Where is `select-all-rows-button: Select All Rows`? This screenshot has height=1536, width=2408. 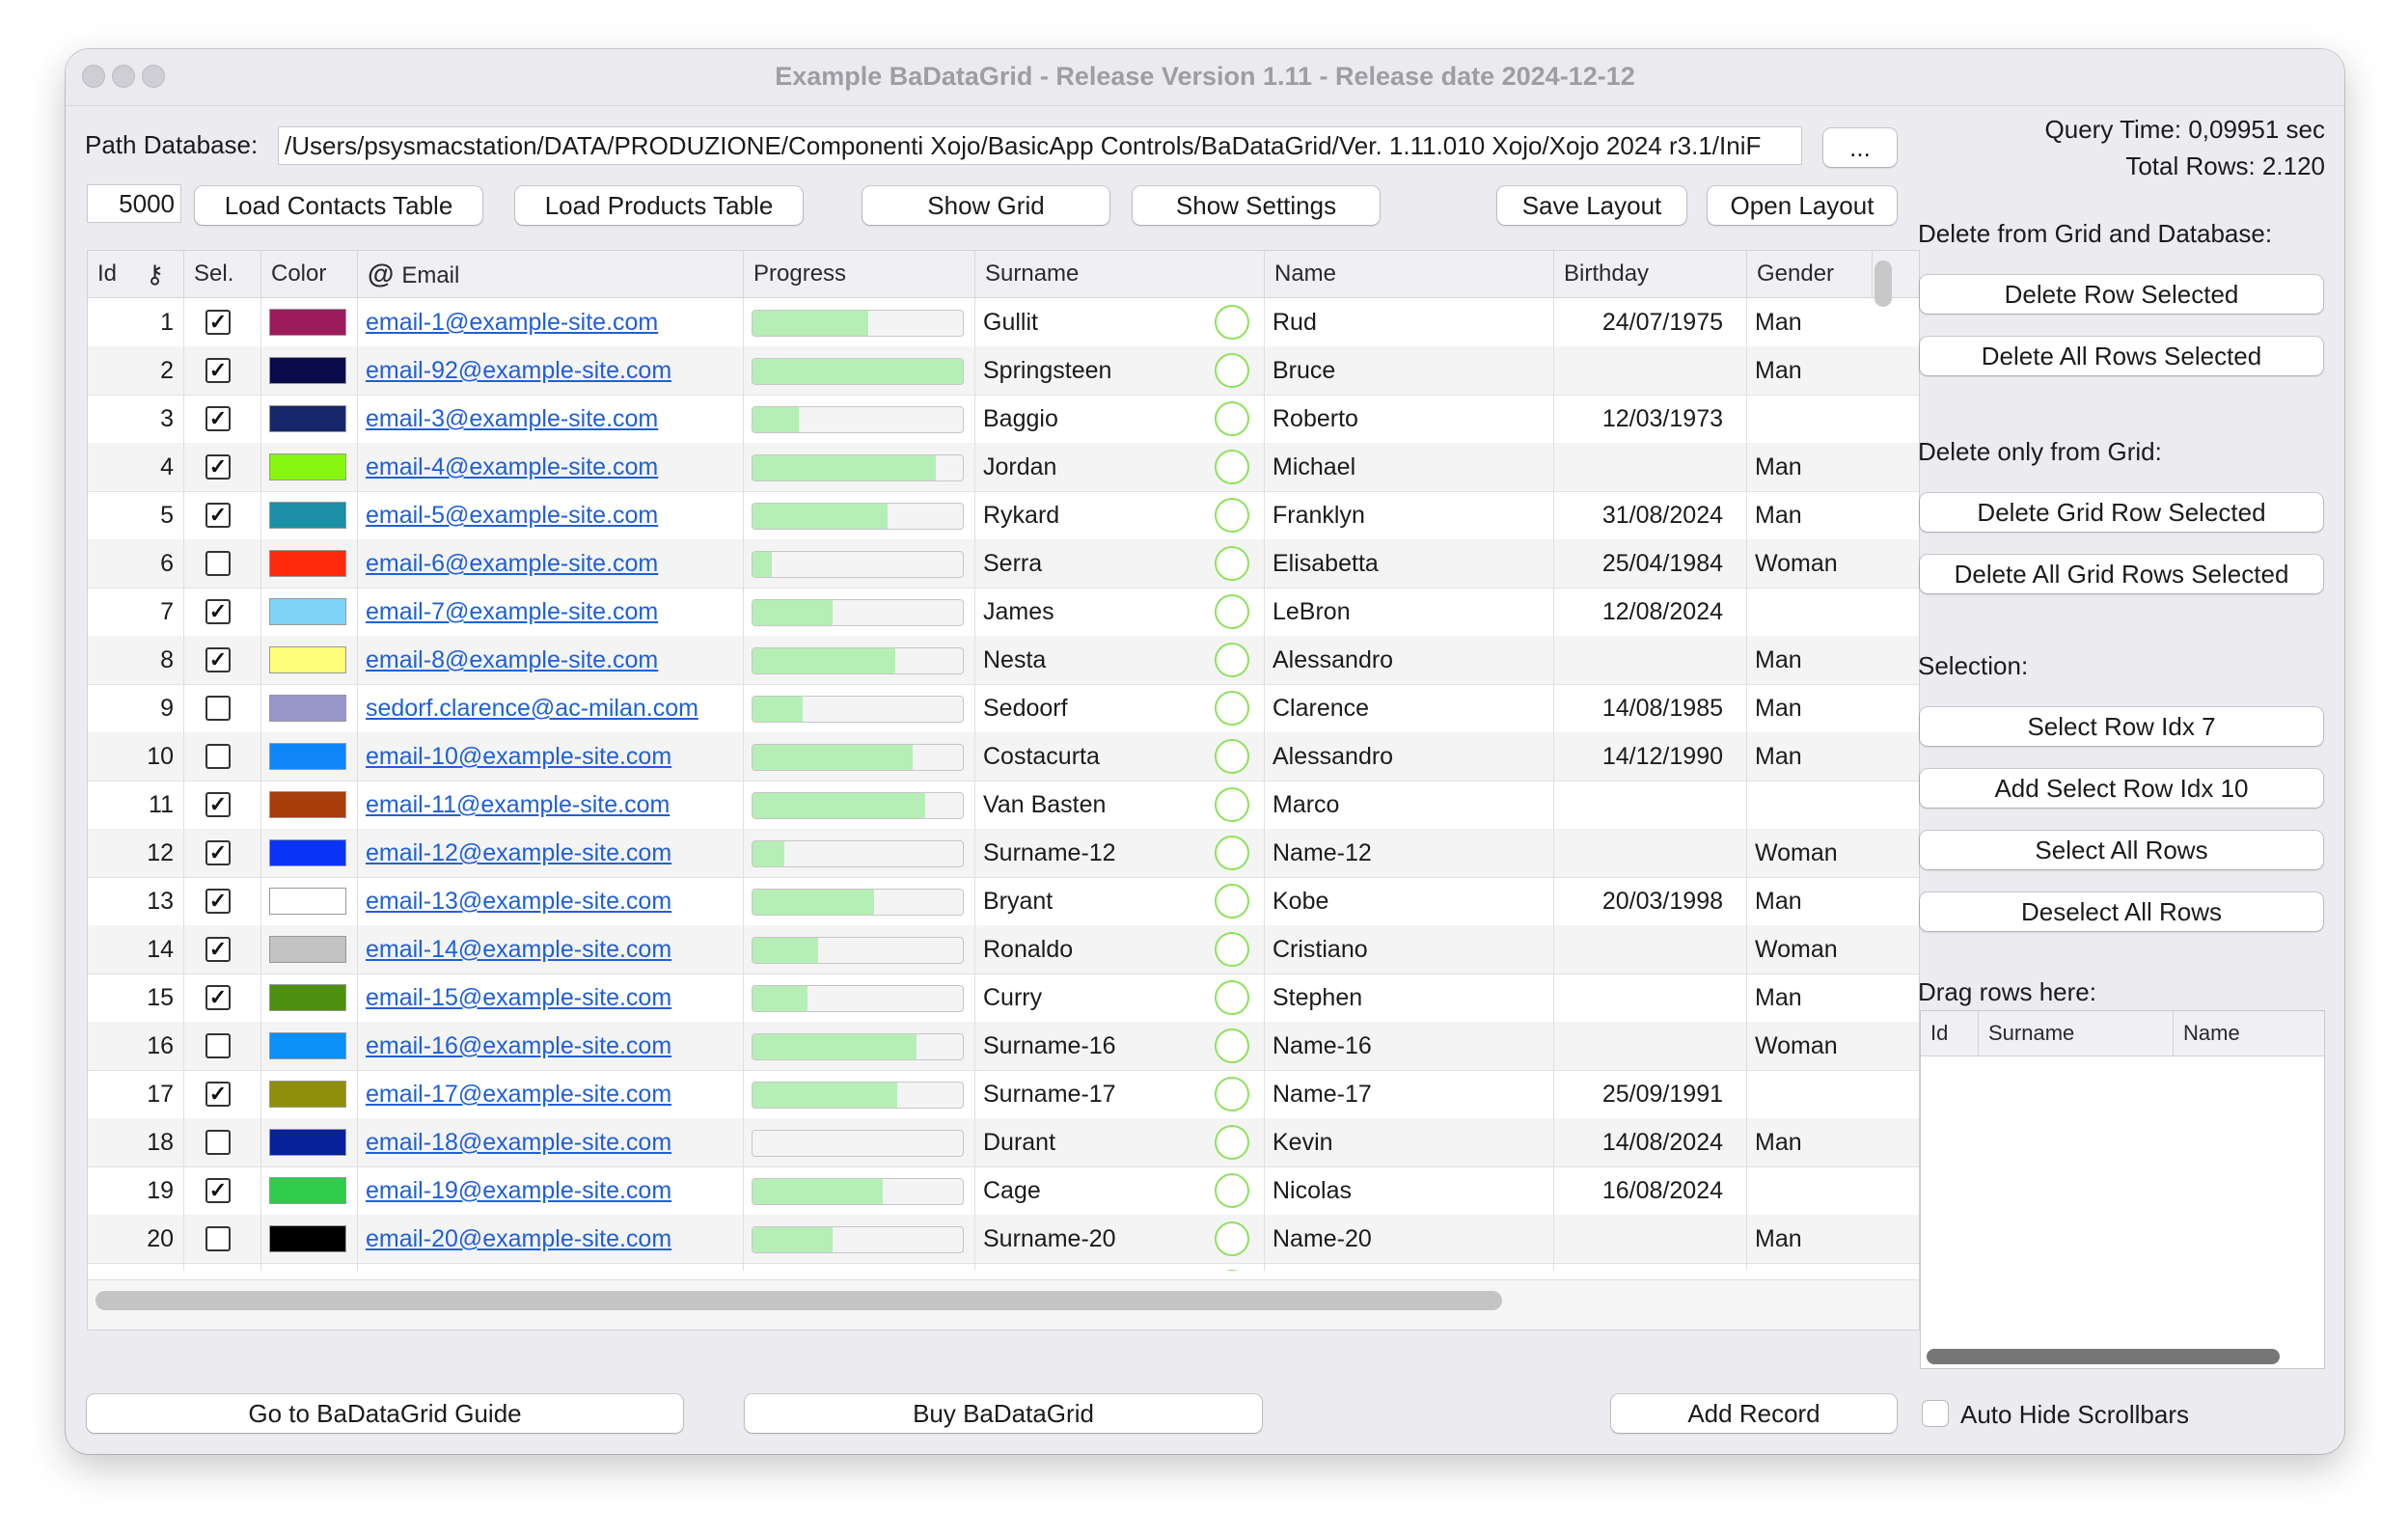 select-all-rows-button: Select All Rows is located at coordinates (2121, 850).